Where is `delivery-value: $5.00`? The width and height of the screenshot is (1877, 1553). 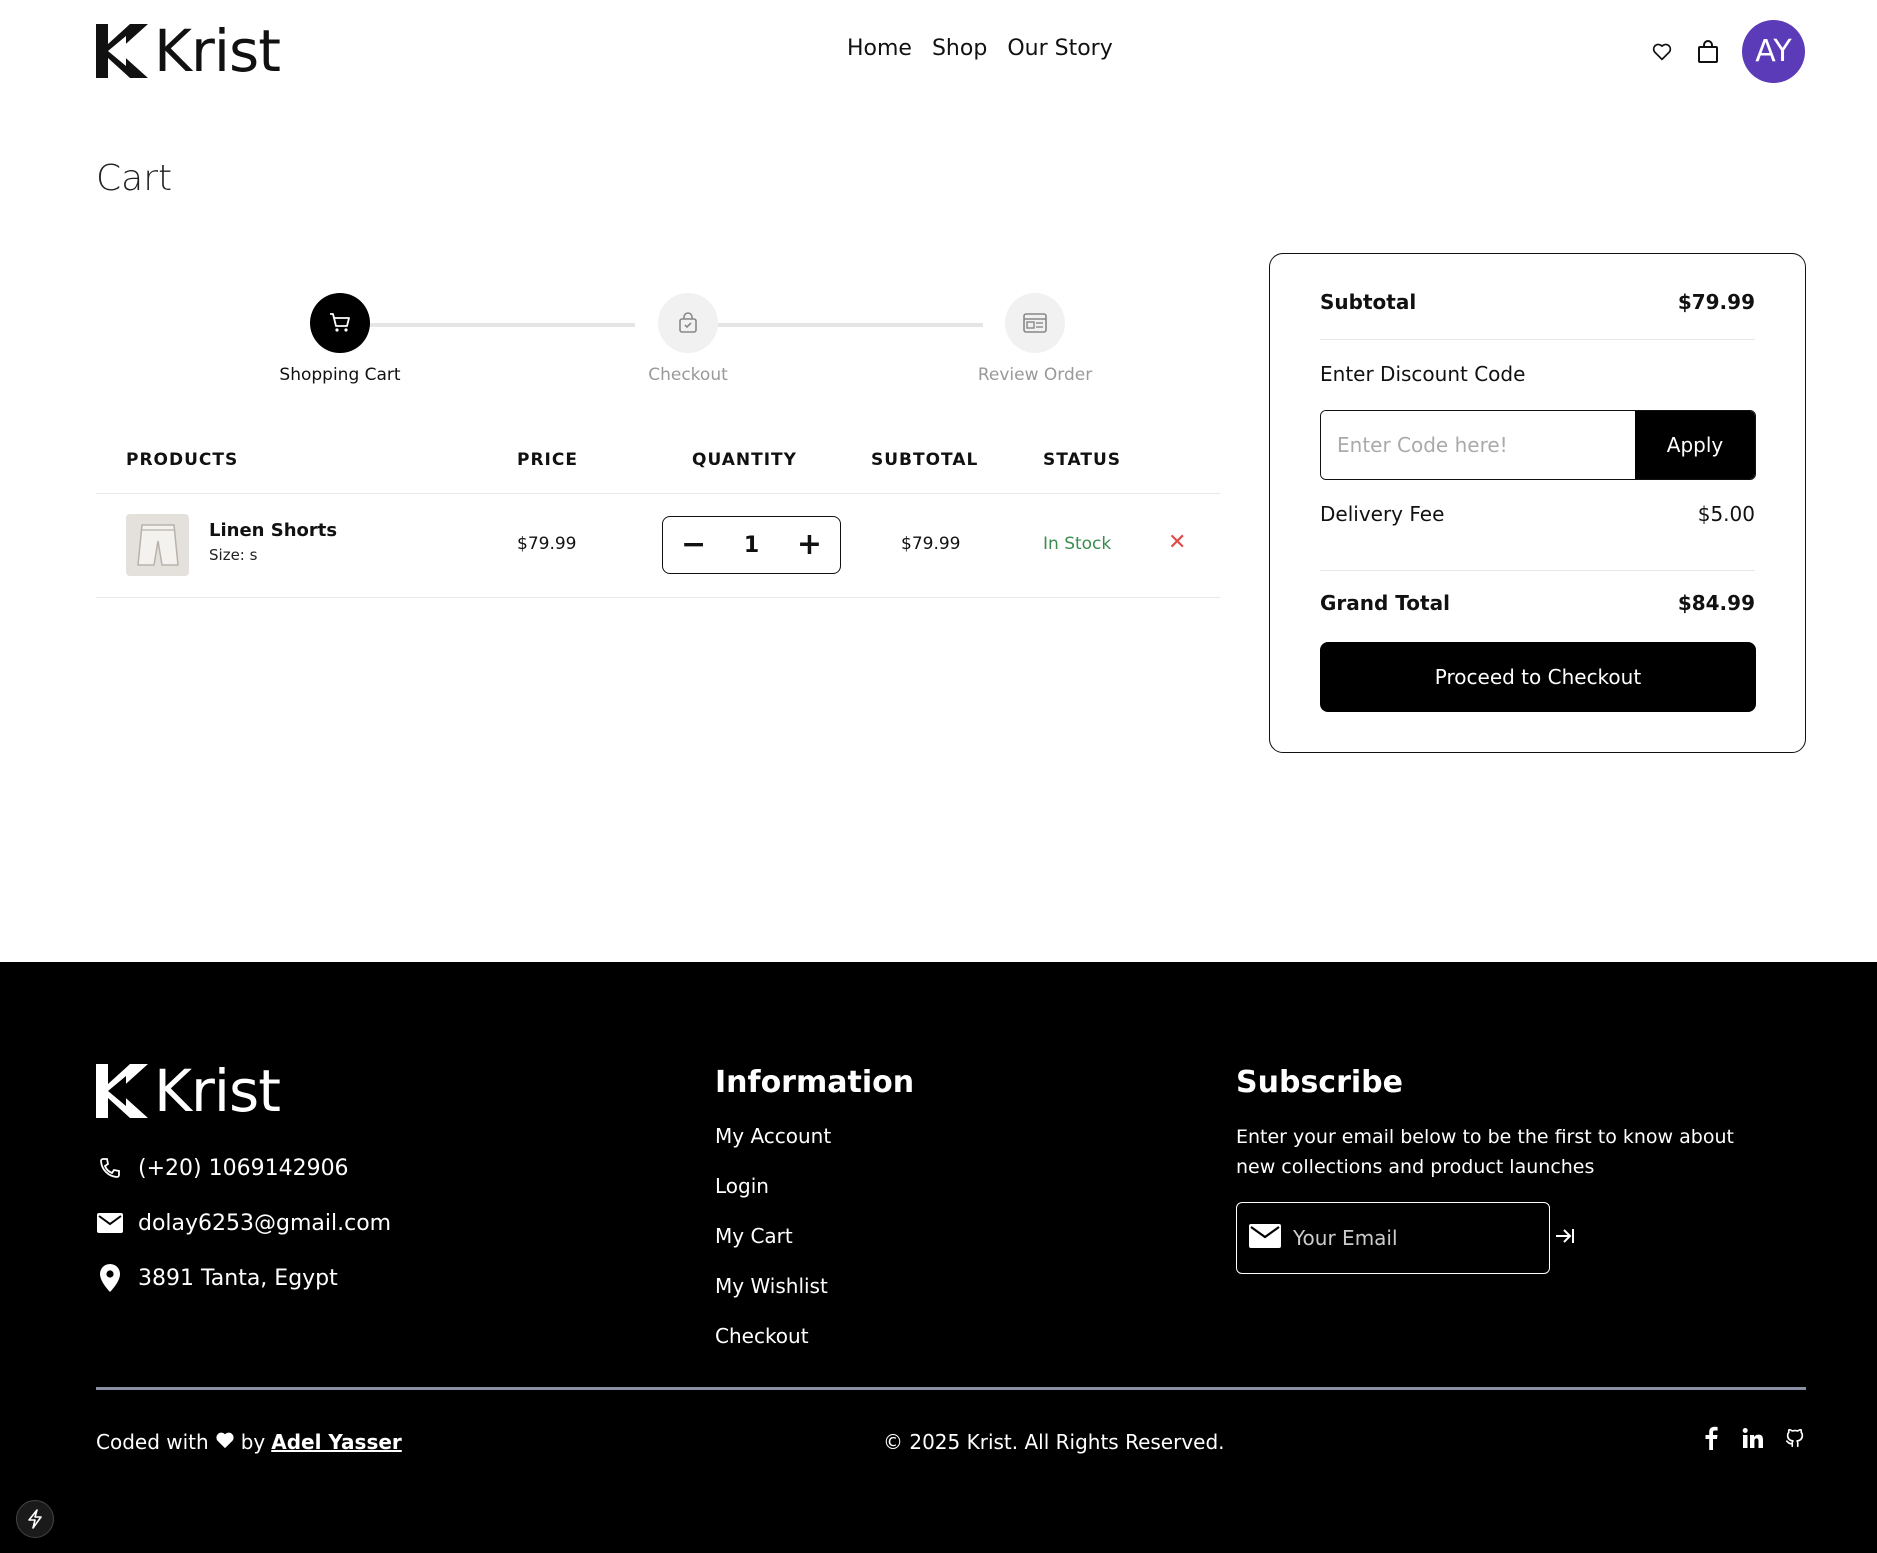
delivery-value: $5.00 is located at coordinates (1726, 514).